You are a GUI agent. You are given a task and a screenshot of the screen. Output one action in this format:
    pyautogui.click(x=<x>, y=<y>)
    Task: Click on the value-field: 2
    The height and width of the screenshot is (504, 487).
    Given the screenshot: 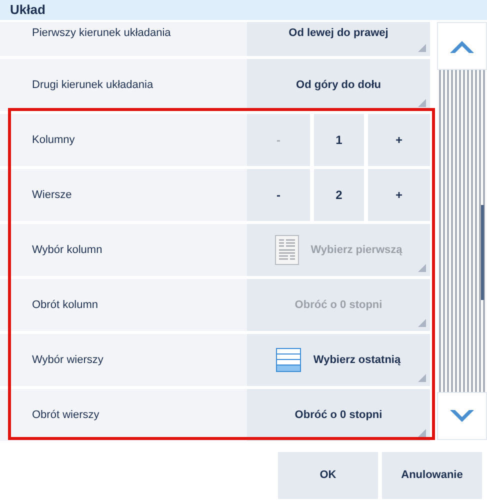 What is the action you would take?
    pyautogui.click(x=339, y=195)
    